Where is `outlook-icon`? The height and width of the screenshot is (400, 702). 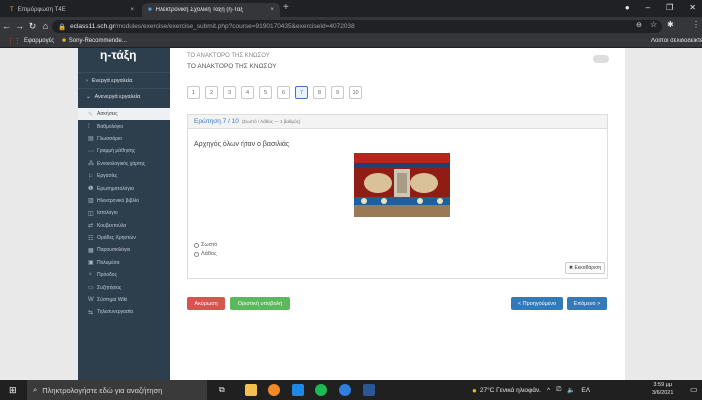 outlook-icon is located at coordinates (298, 390).